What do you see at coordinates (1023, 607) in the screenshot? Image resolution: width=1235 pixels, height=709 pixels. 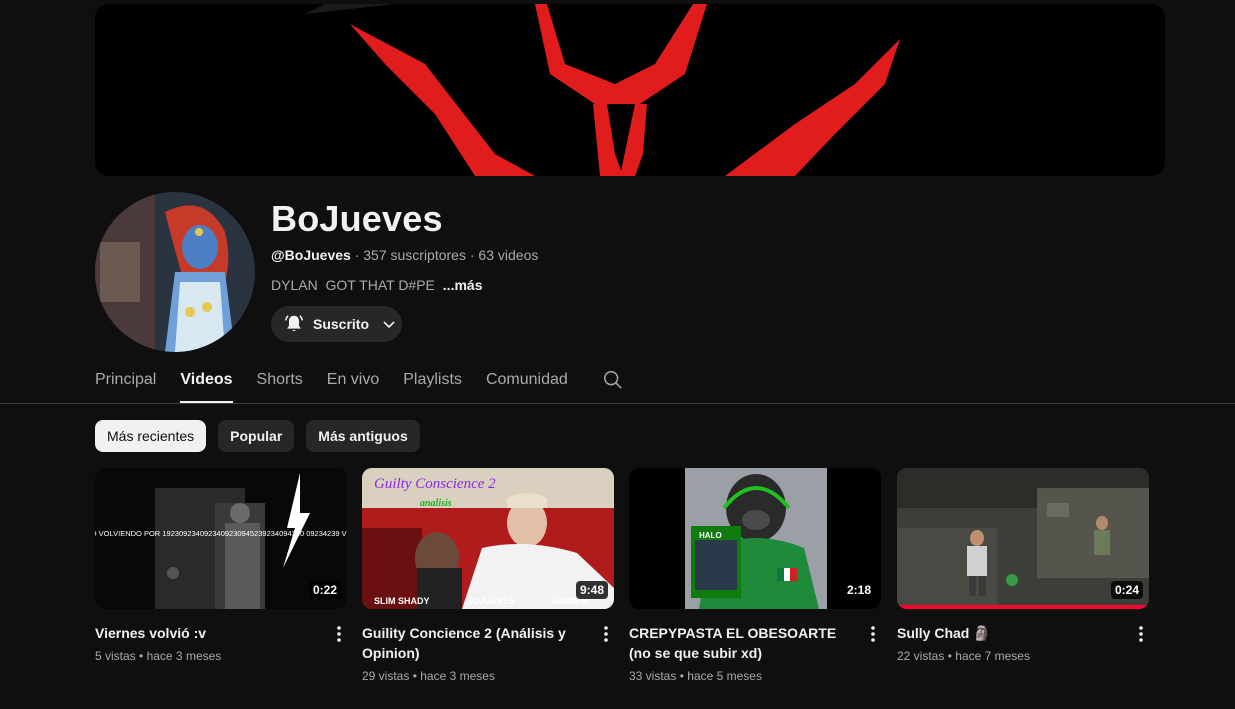 I see `watch-progress-bar` at bounding box center [1023, 607].